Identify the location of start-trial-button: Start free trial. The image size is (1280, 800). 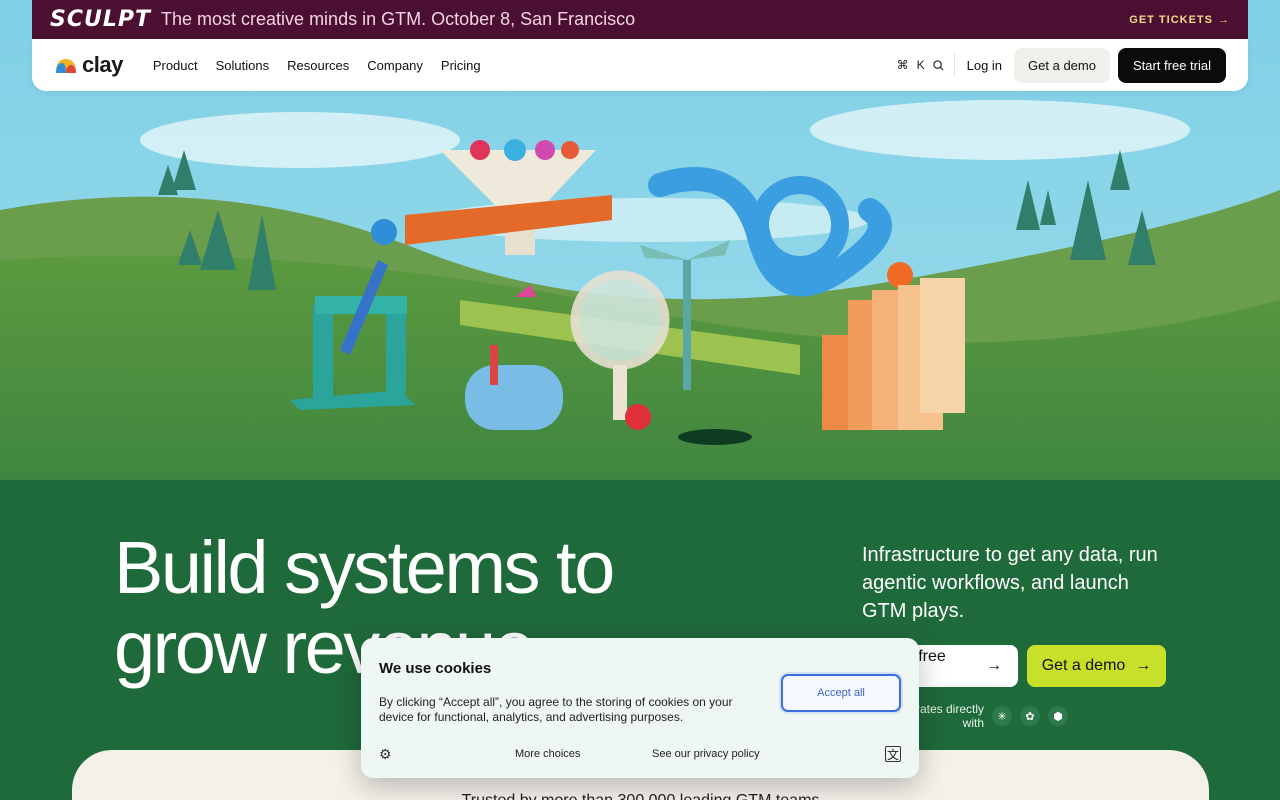
(1171, 65).